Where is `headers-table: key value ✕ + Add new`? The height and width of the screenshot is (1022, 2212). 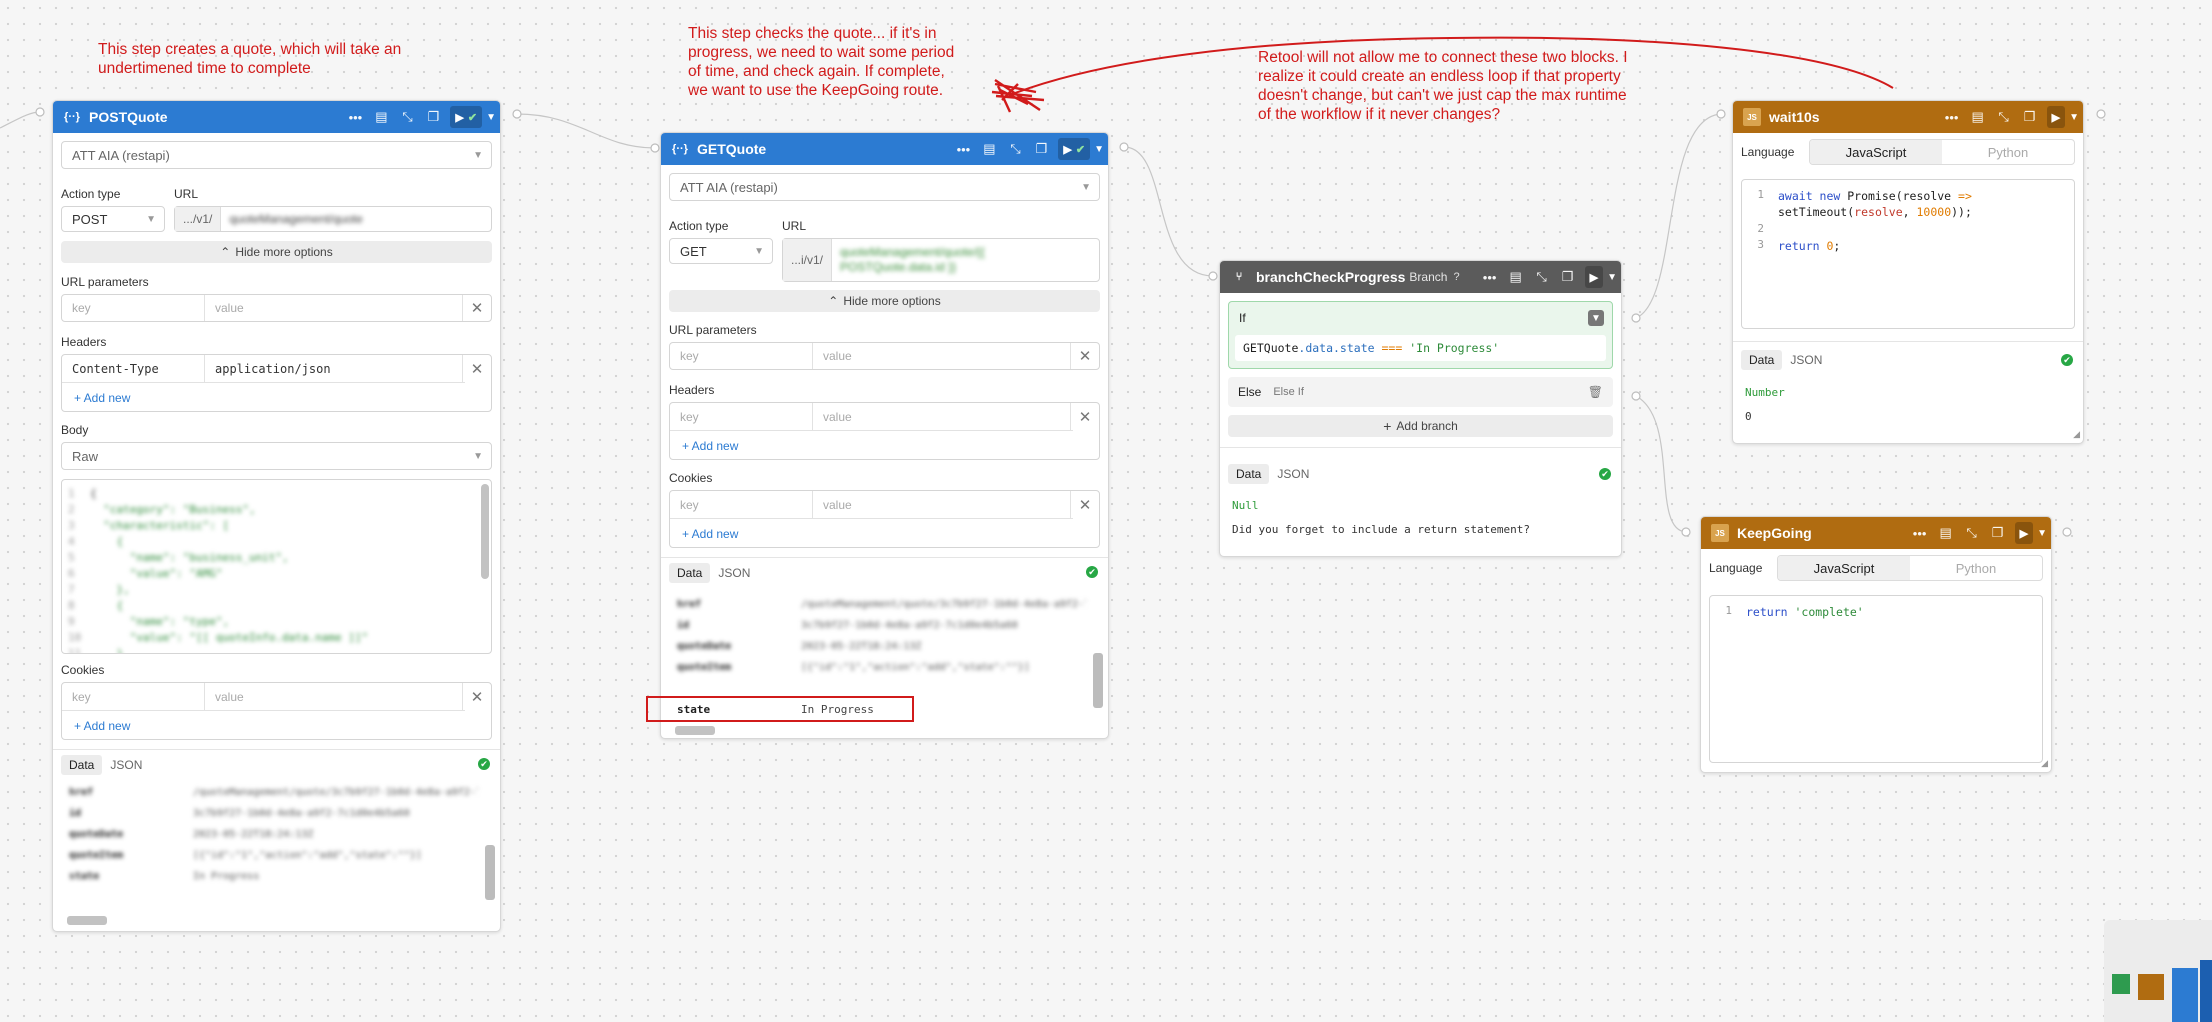 headers-table: key value ✕ + Add new is located at coordinates (884, 431).